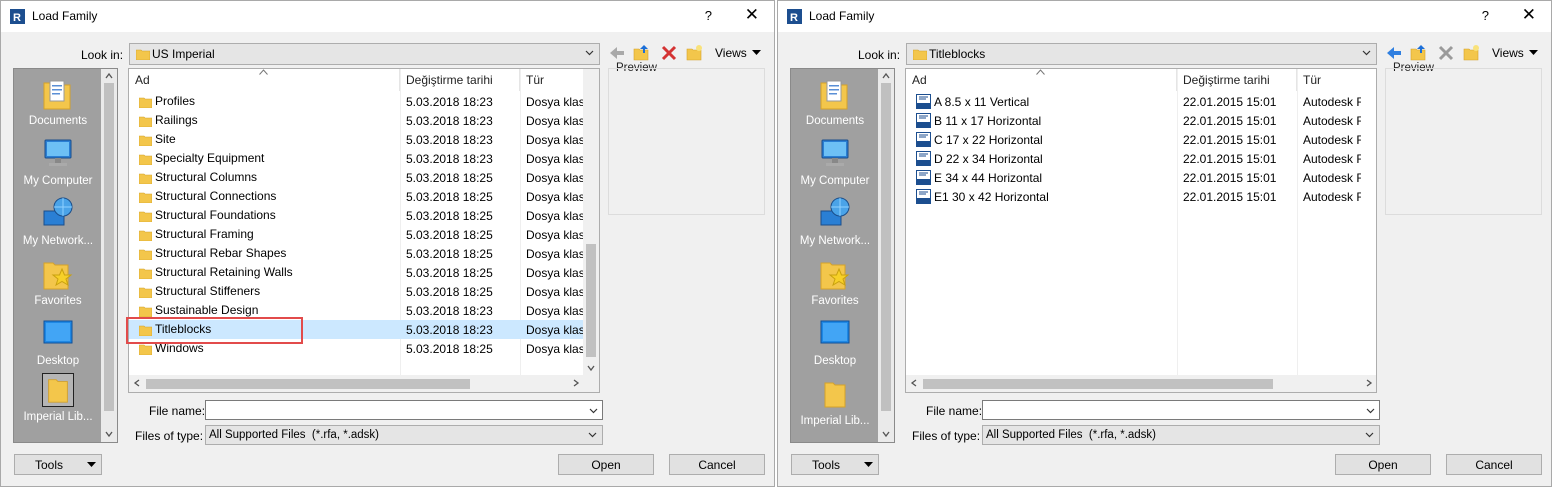 The width and height of the screenshot is (1552, 487). Describe the element at coordinates (357, 348) in the screenshot. I see `file-row: Windows 5.03.2018 18:25 Dosya klasörü` at that location.